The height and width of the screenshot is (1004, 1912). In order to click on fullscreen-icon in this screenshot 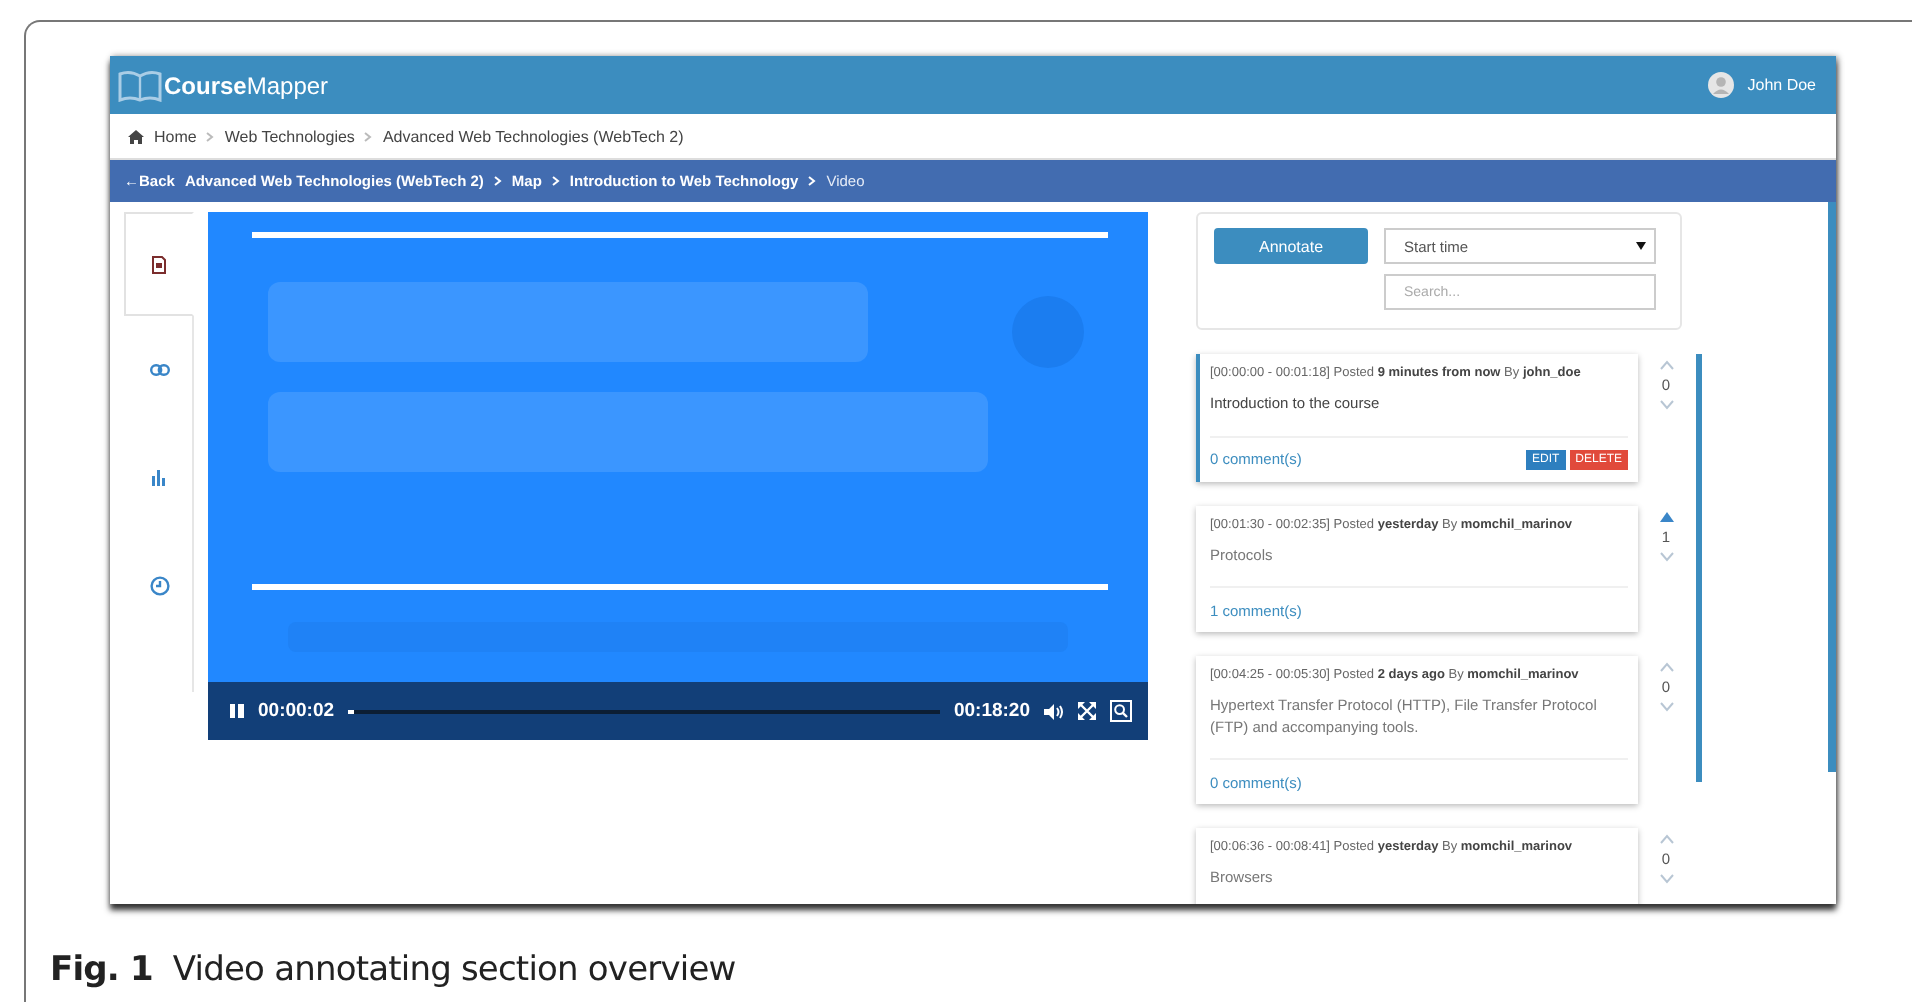, I will do `click(1087, 711)`.